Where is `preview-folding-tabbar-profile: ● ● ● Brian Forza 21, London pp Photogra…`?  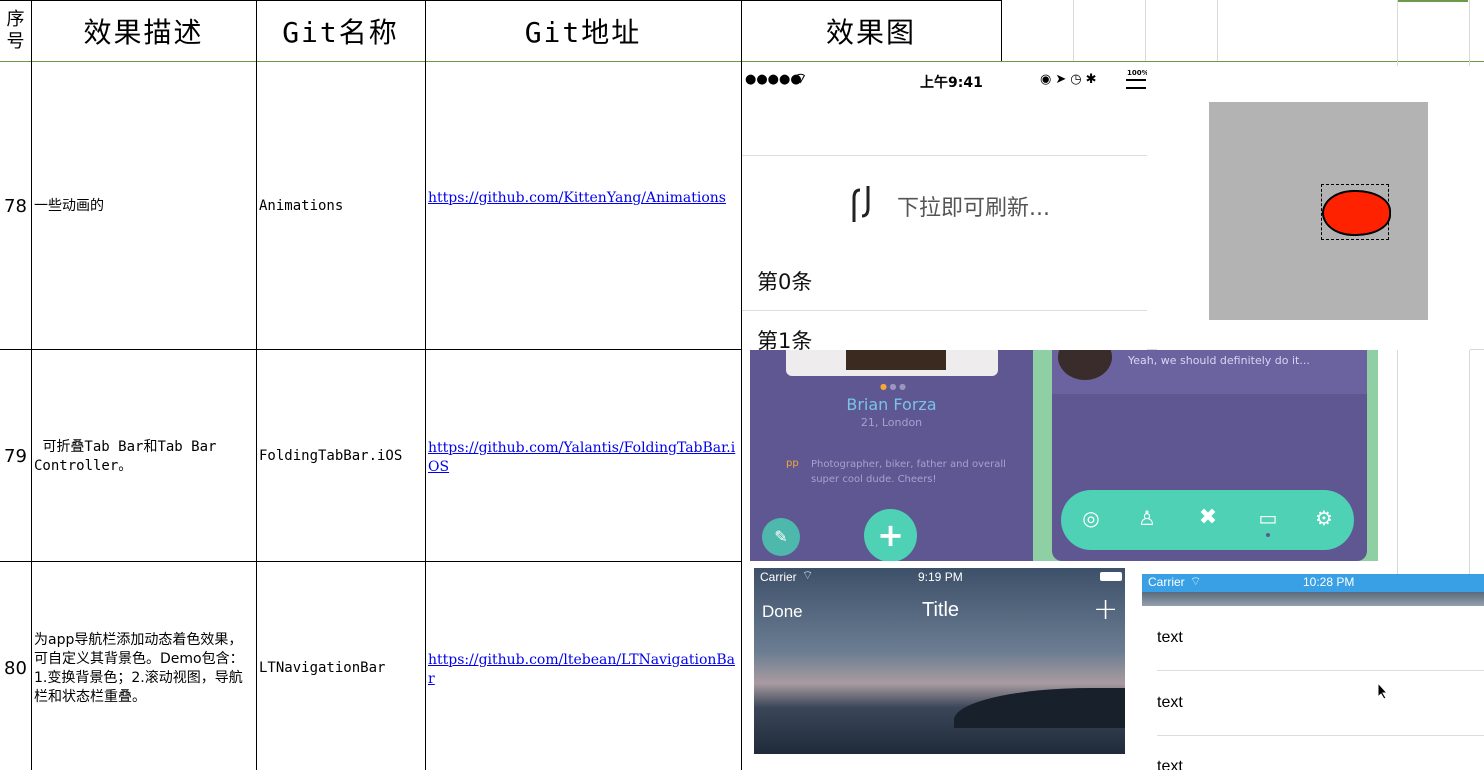
preview-folding-tabbar-profile: ● ● ● Brian Forza 21, London pp Photogra… is located at coordinates (891, 455).